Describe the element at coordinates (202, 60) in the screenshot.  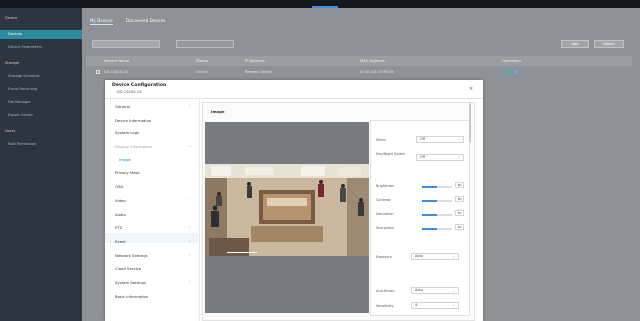
I see `column-status: Status` at that location.